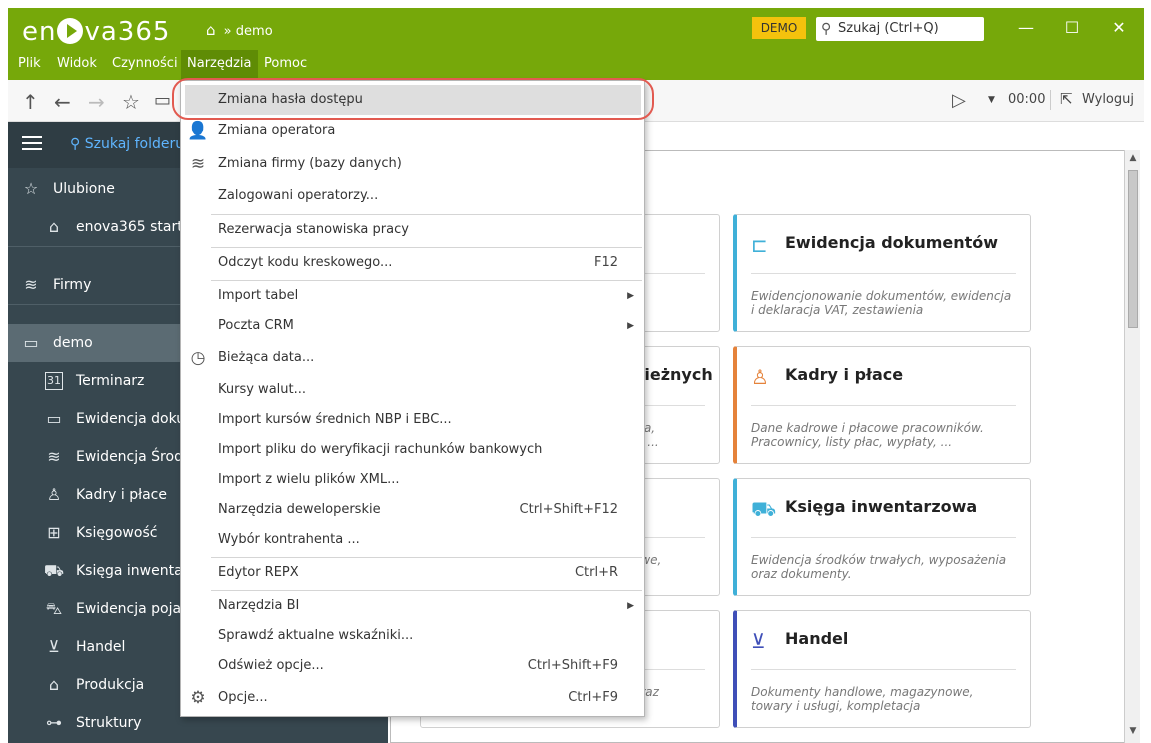 Image resolution: width=1151 pixels, height=743 pixels. Describe the element at coordinates (892, 242) in the screenshot. I see `card-title: Ewidencja dokumentów` at that location.